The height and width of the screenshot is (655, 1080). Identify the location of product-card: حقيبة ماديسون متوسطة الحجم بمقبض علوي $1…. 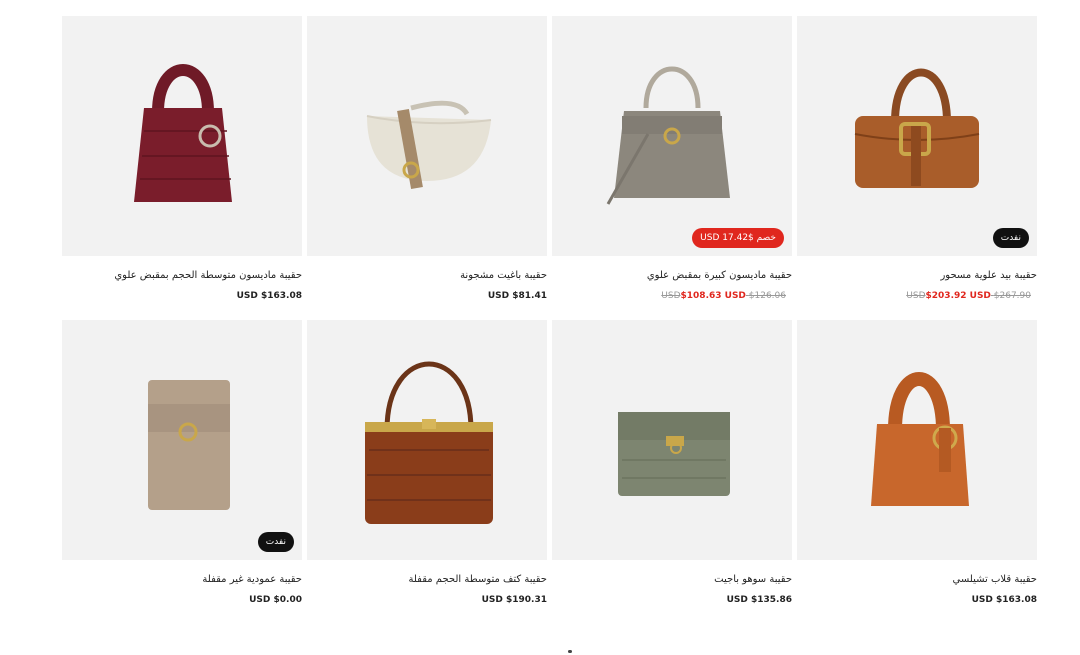
(182, 168).